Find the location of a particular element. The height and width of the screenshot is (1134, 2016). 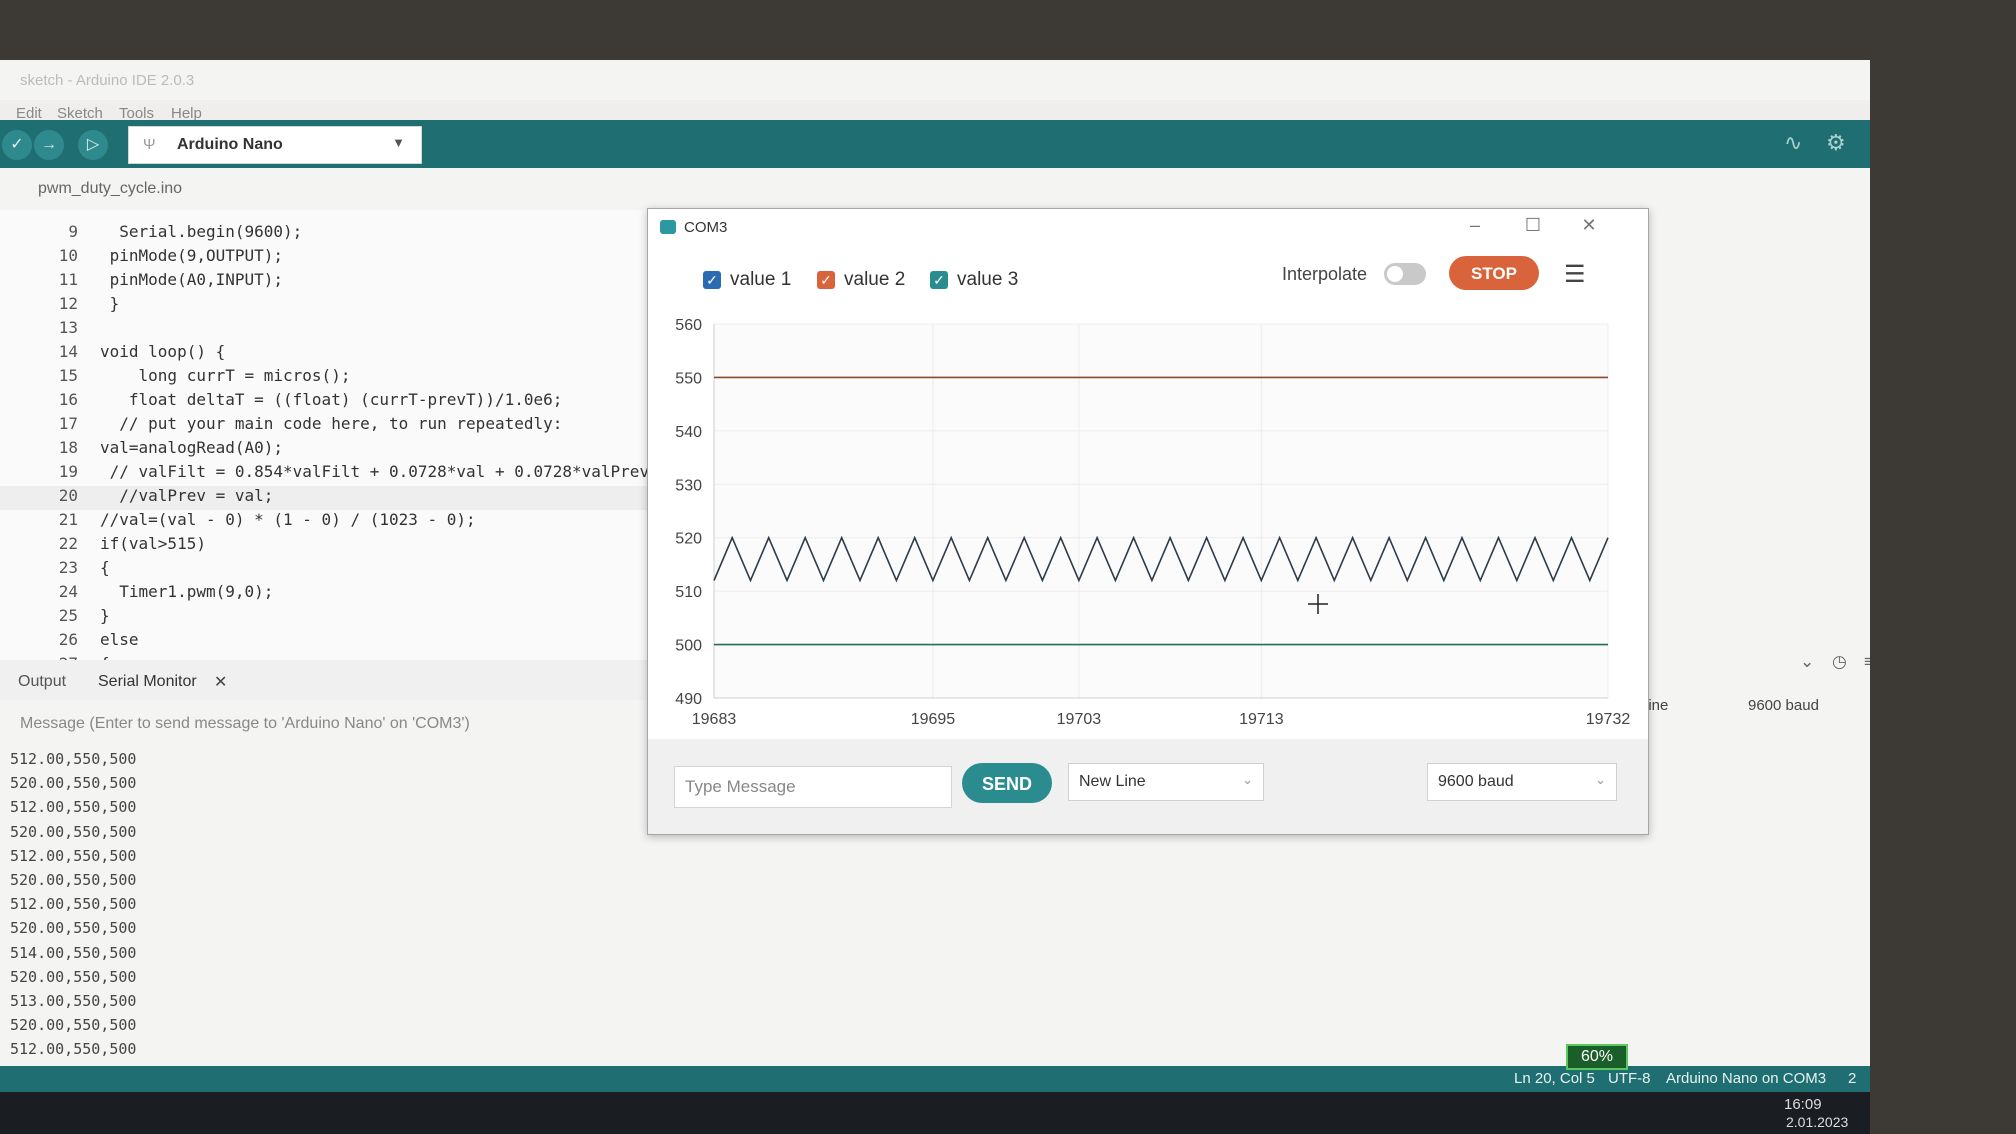

code-text: else is located at coordinates (119, 639).